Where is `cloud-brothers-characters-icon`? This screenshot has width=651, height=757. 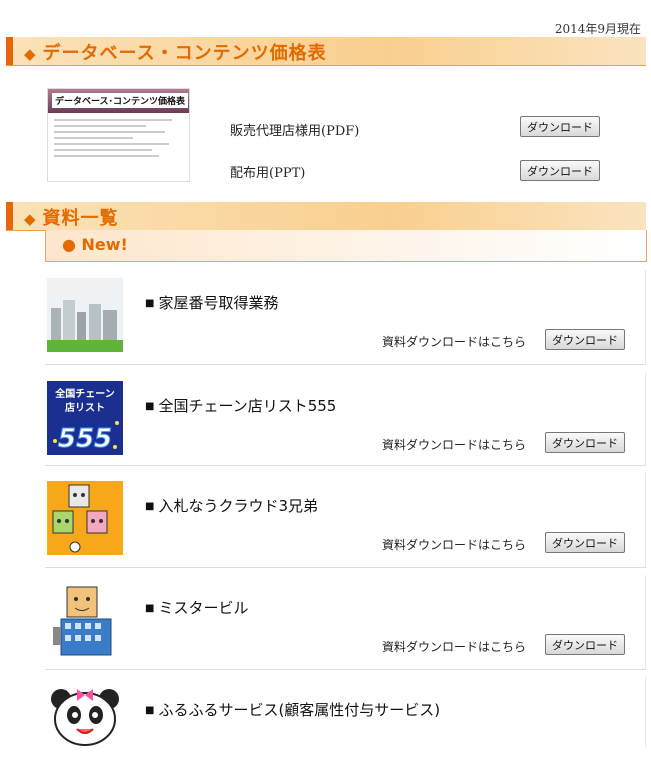
cloud-brothers-characters-icon is located at coordinates (85, 518).